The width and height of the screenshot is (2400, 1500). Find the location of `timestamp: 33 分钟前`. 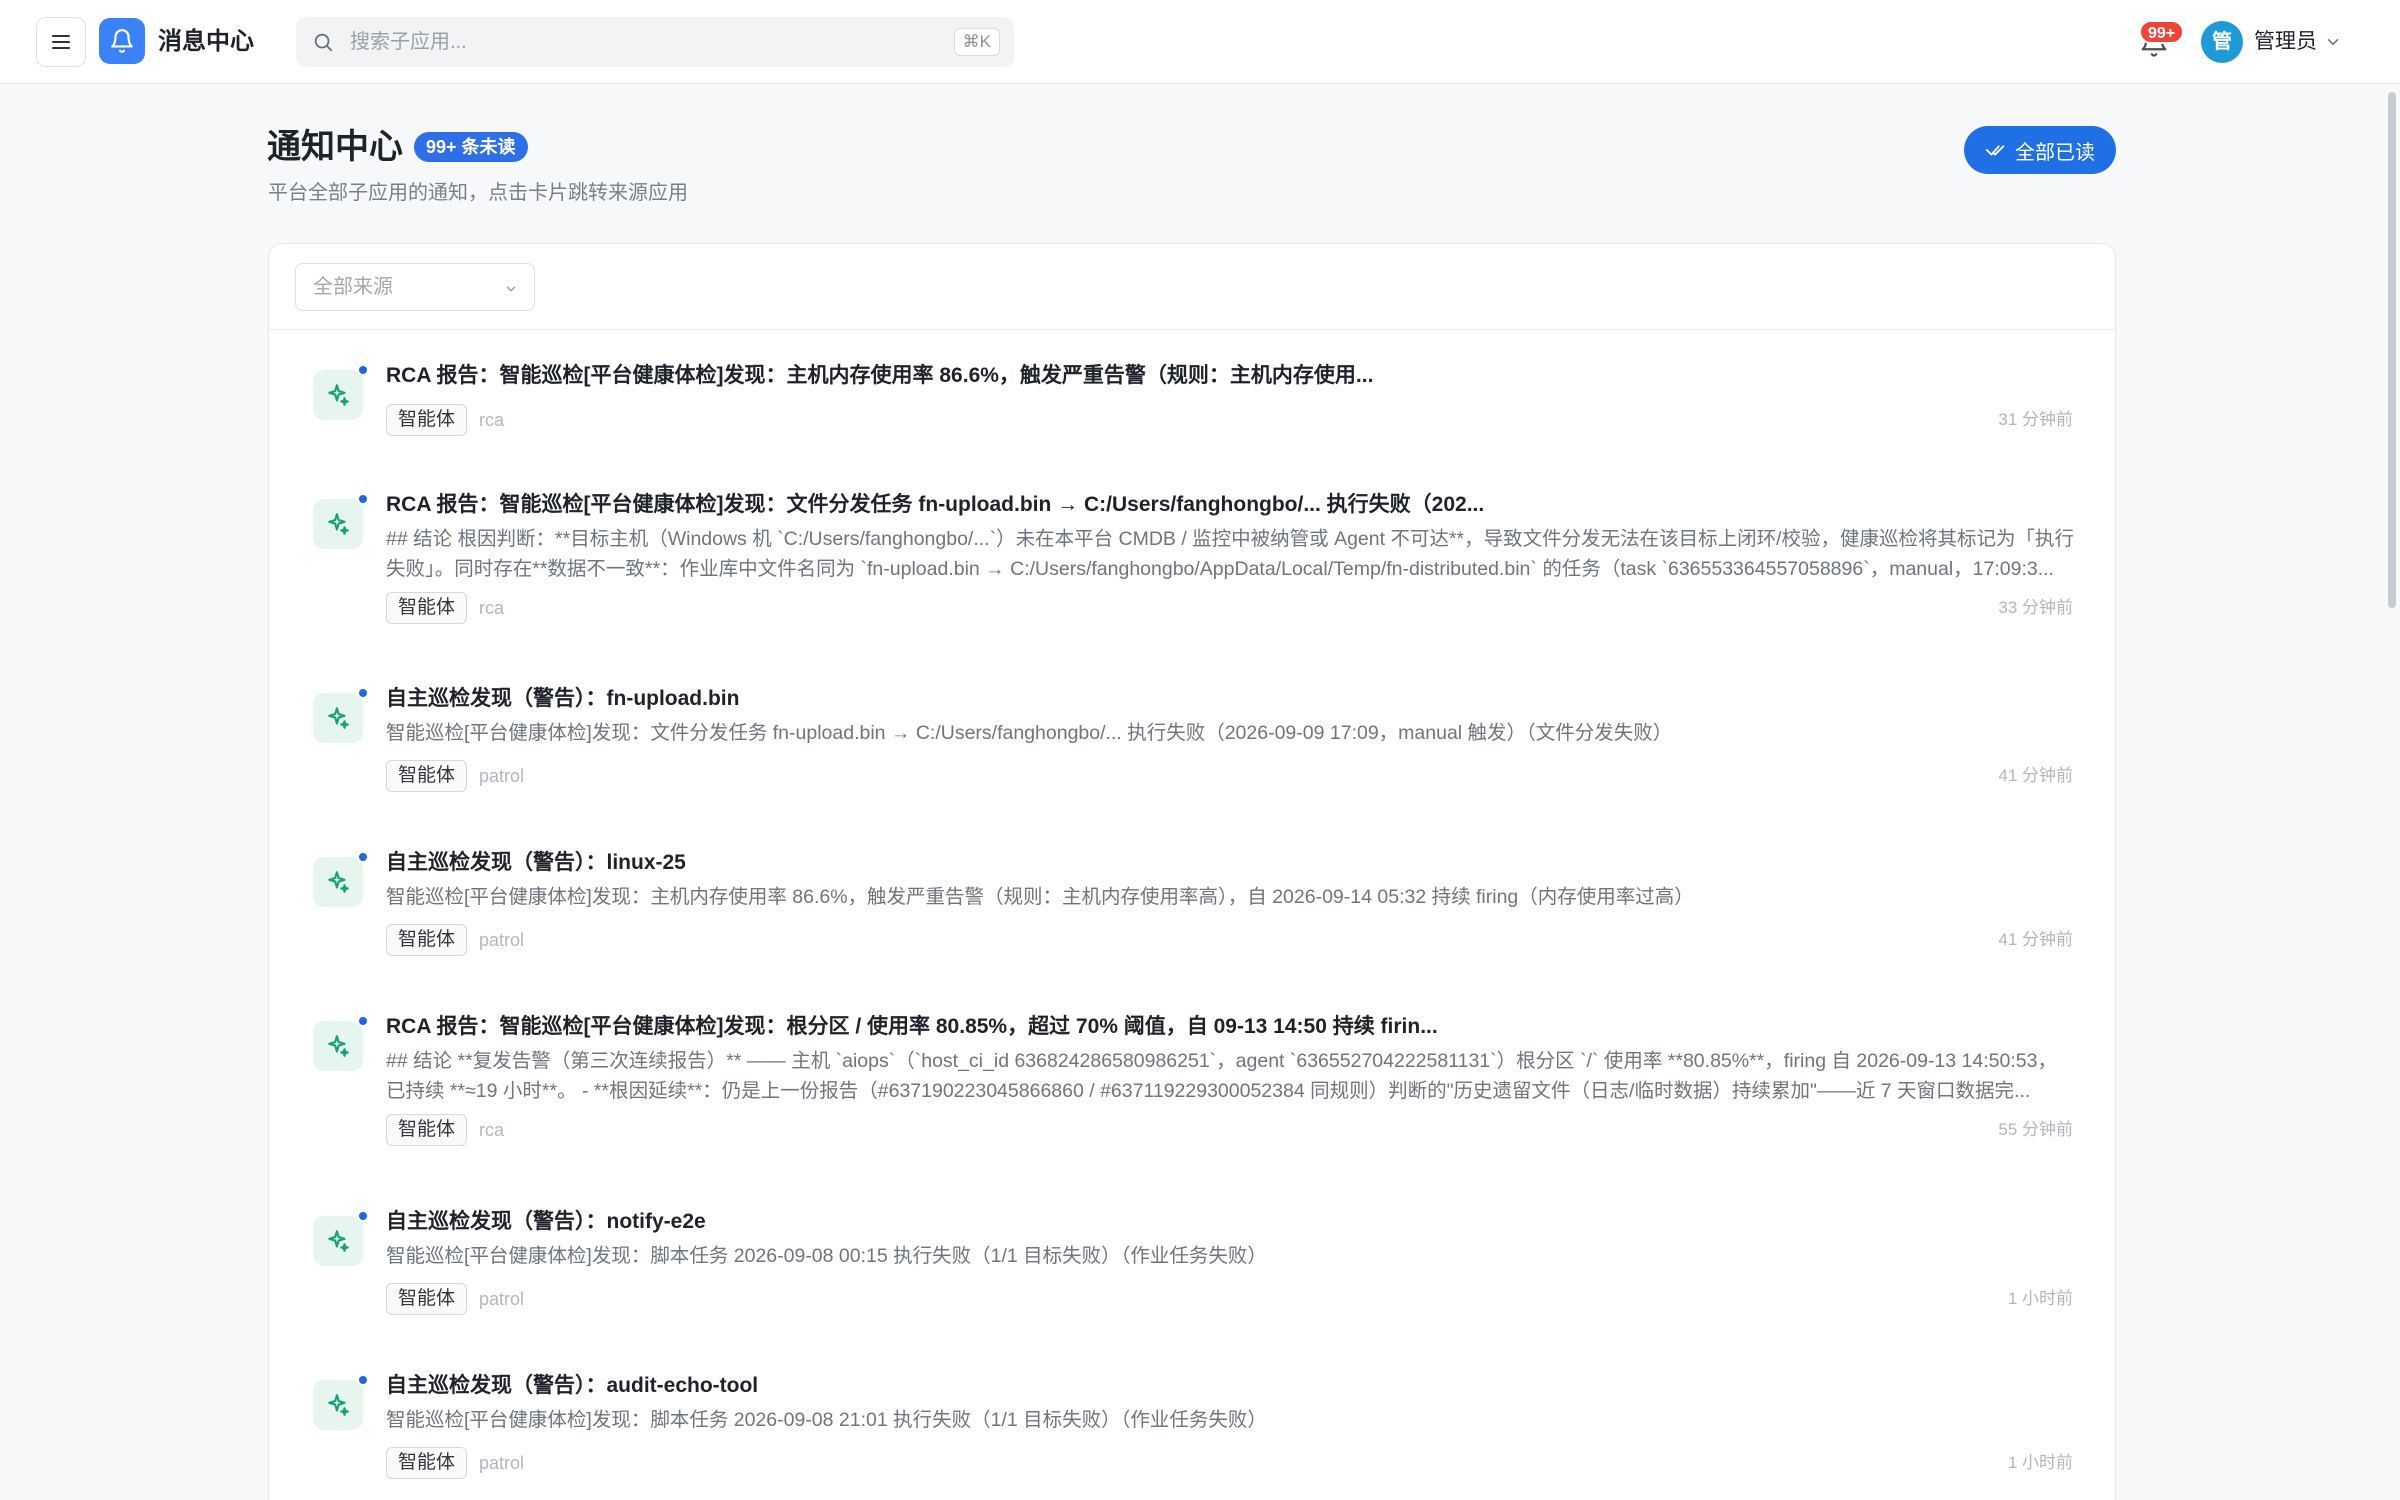

timestamp: 33 分钟前 is located at coordinates (2035, 607).